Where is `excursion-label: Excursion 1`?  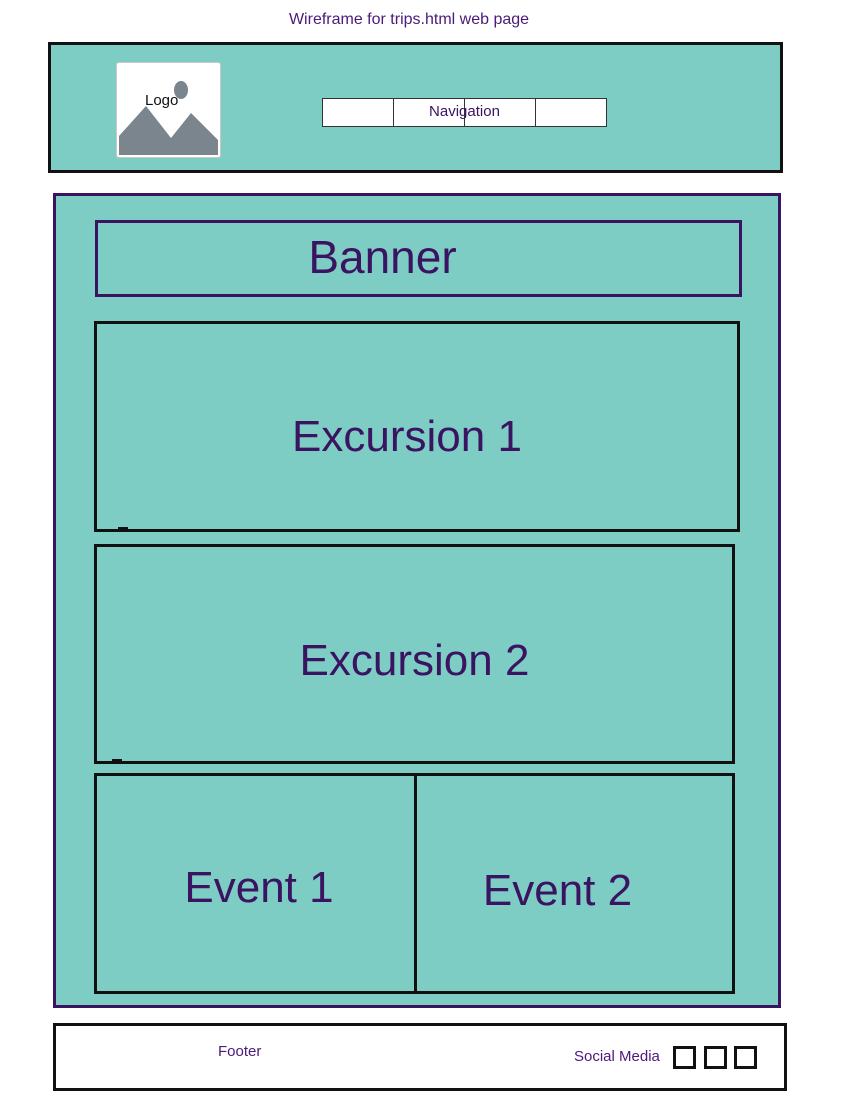
excursion-label: Excursion 1 is located at coordinates (407, 436).